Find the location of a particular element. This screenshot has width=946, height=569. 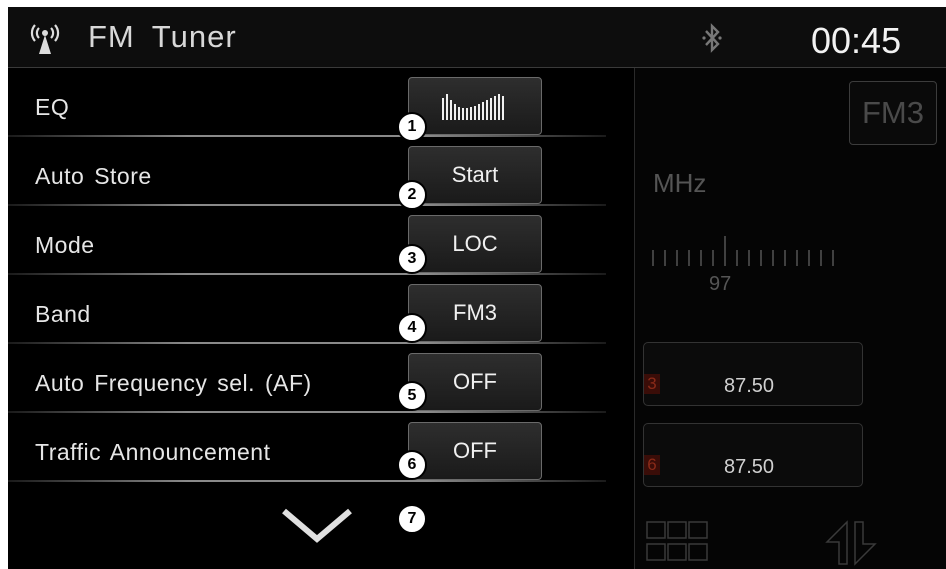

setting-label: Band is located at coordinates (63, 314).